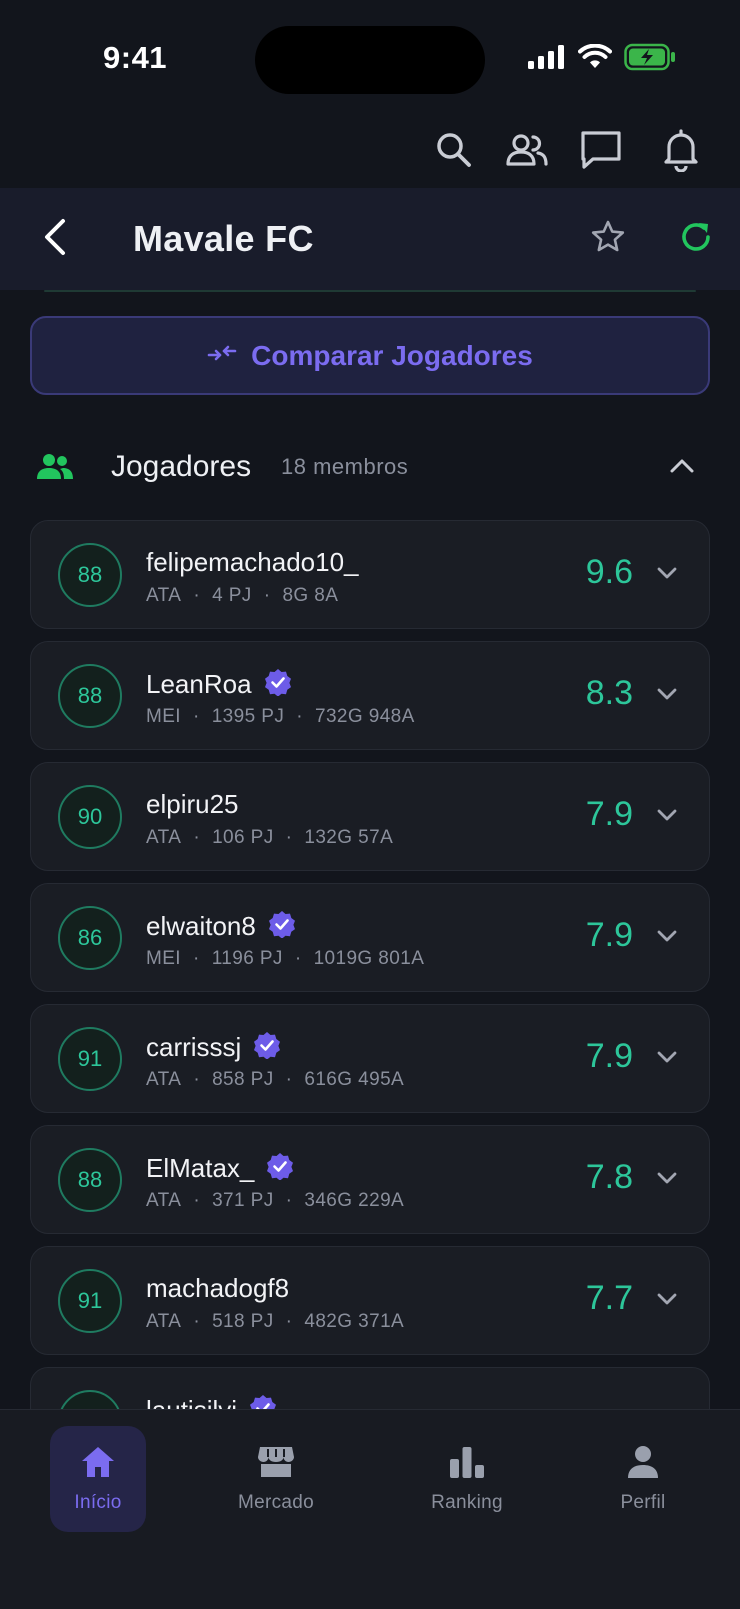 The image size is (740, 1609). Describe the element at coordinates (370, 1300) in the screenshot. I see `player-card: 91 machadogf8 ATA · 518 PJ · 482G 371A 7.7` at that location.